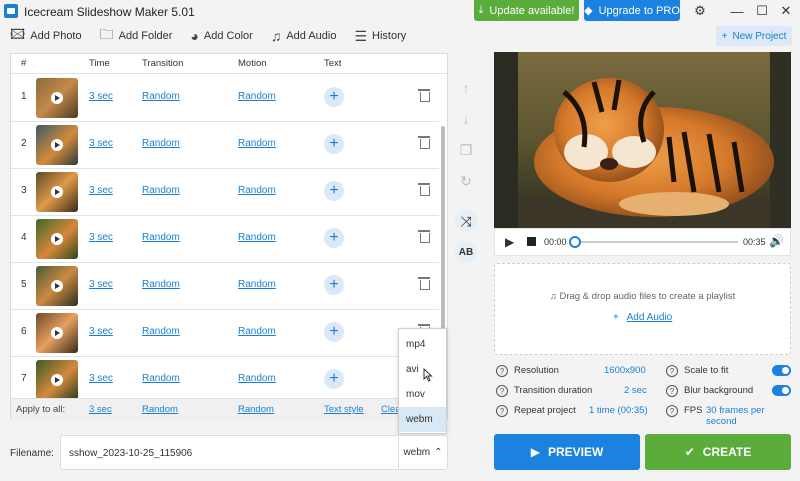  Describe the element at coordinates (776, 241) in the screenshot. I see `volume-icon: 🔊` at that location.